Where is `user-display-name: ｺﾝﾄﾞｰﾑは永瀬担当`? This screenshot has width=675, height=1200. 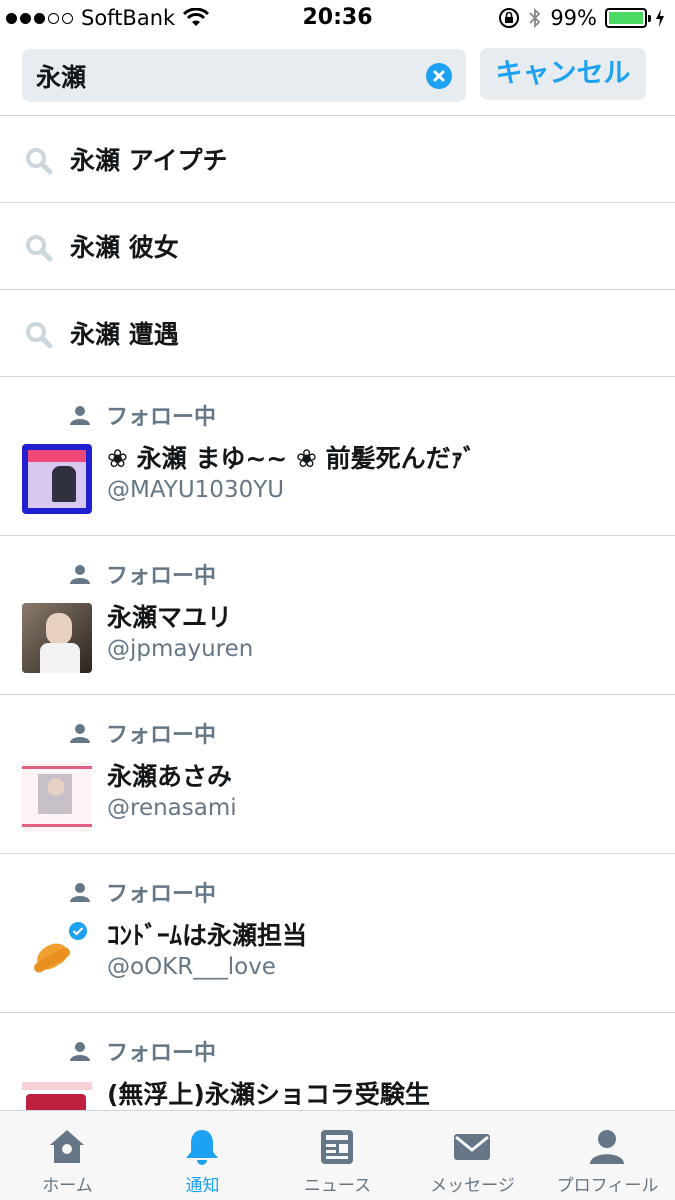
user-display-name: ｺﾝﾄﾞｰﾑは永瀬担当 is located at coordinates (207, 935).